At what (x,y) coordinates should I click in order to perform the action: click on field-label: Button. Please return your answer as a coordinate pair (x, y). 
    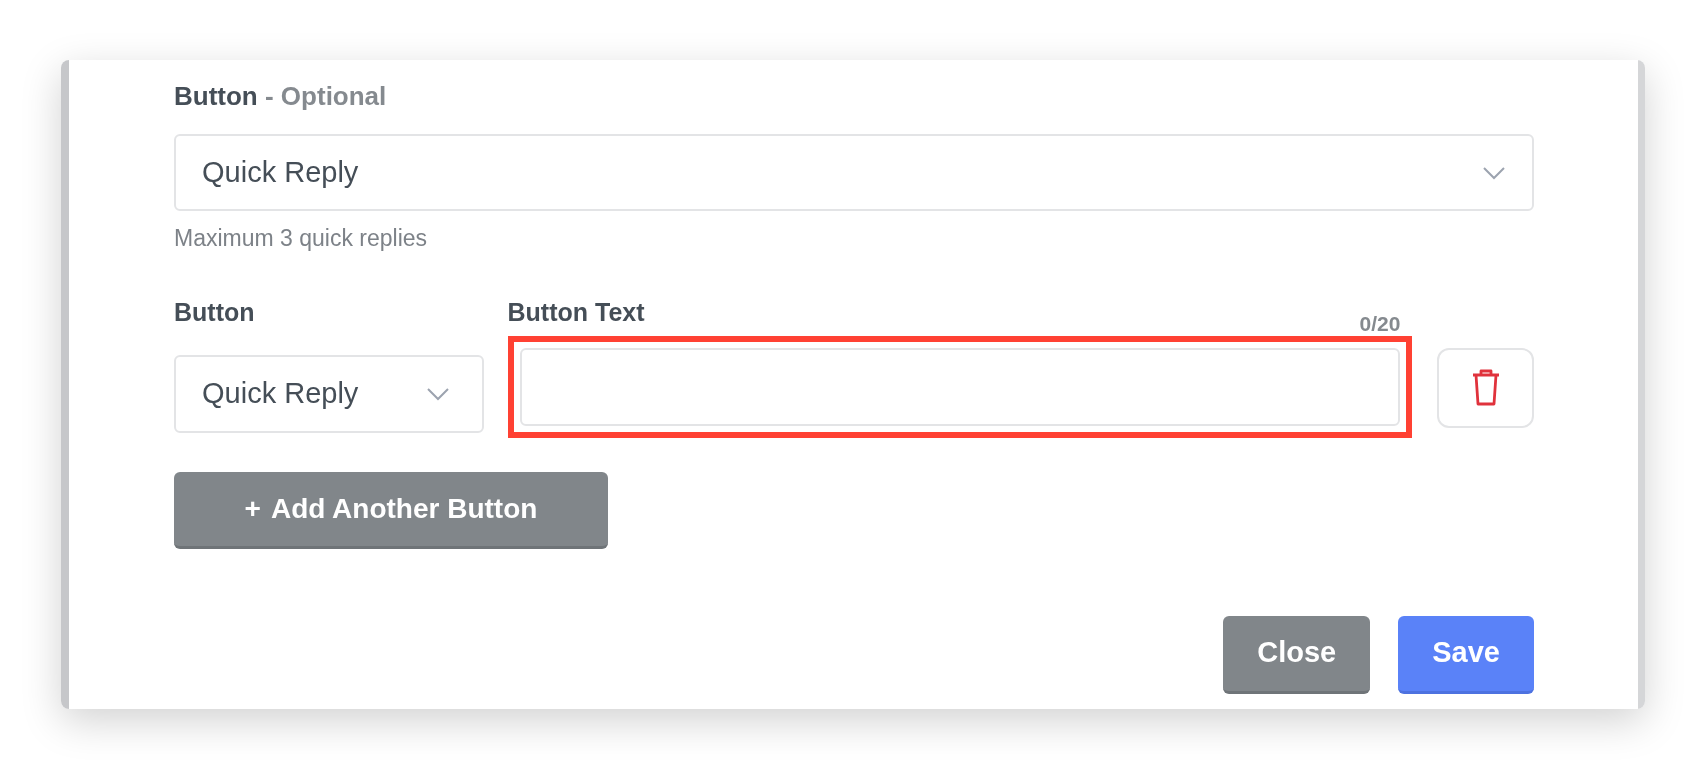
    Looking at the image, I should click on (215, 312).